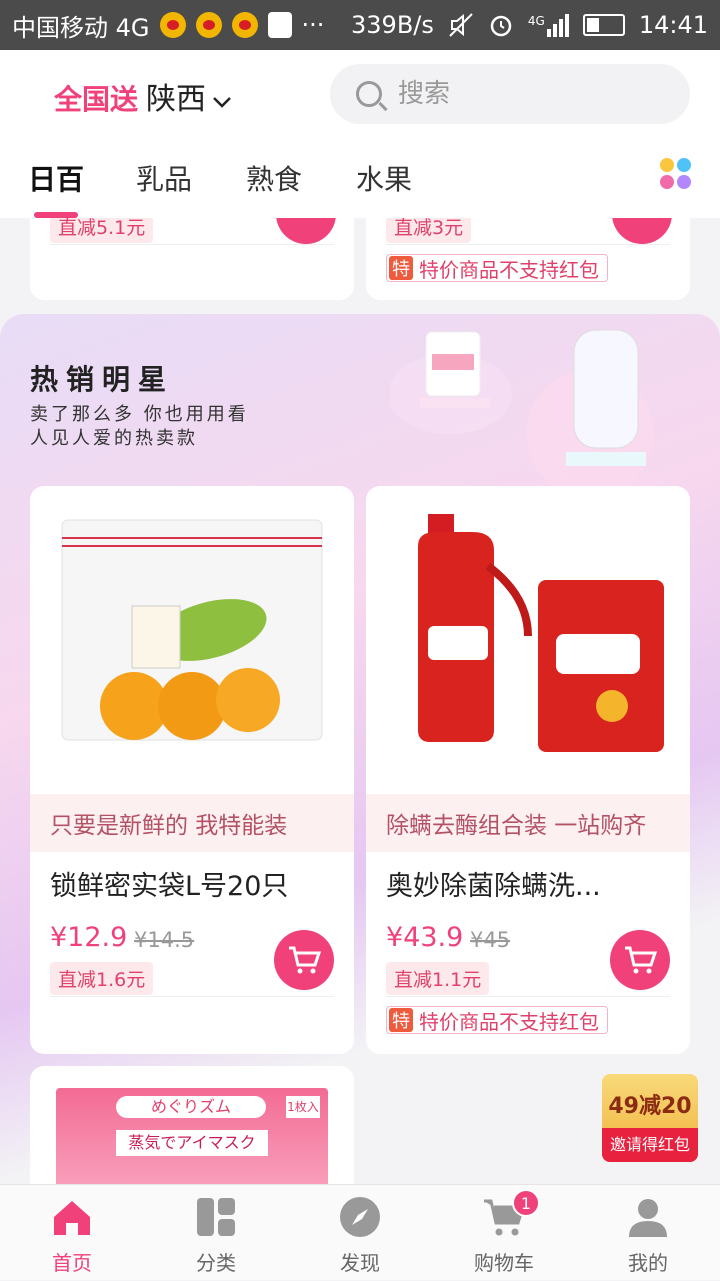 This screenshot has height=1281, width=720. I want to click on chevron-down-icon, so click(222, 102).